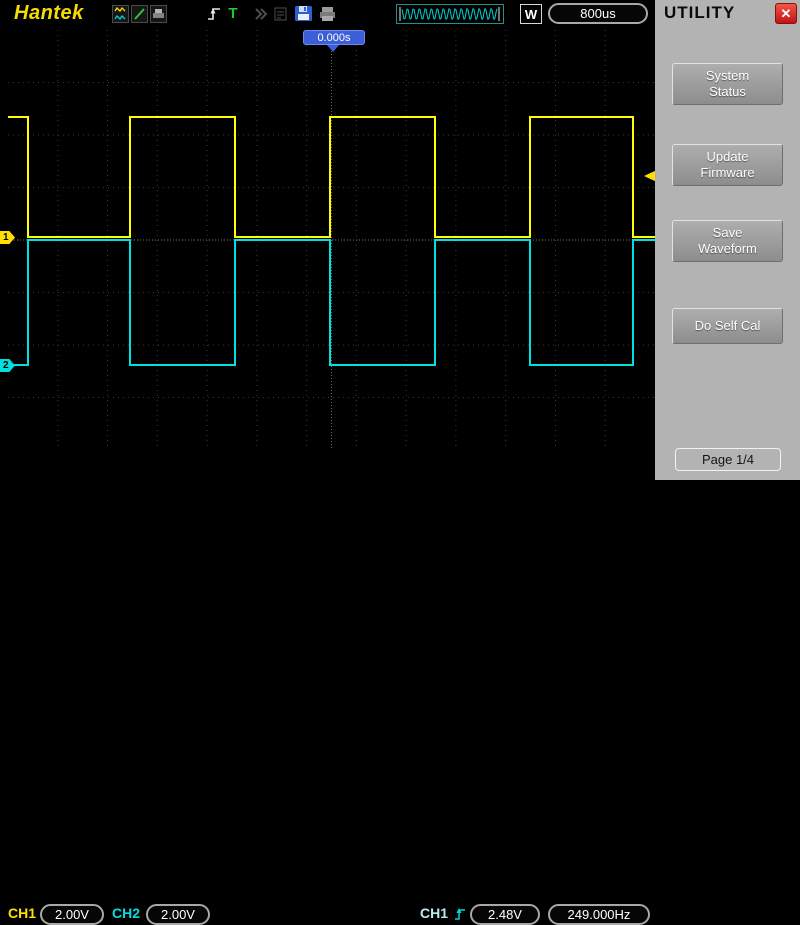 This screenshot has width=800, height=925. I want to click on dimmed-arrows-icon, so click(260, 14).